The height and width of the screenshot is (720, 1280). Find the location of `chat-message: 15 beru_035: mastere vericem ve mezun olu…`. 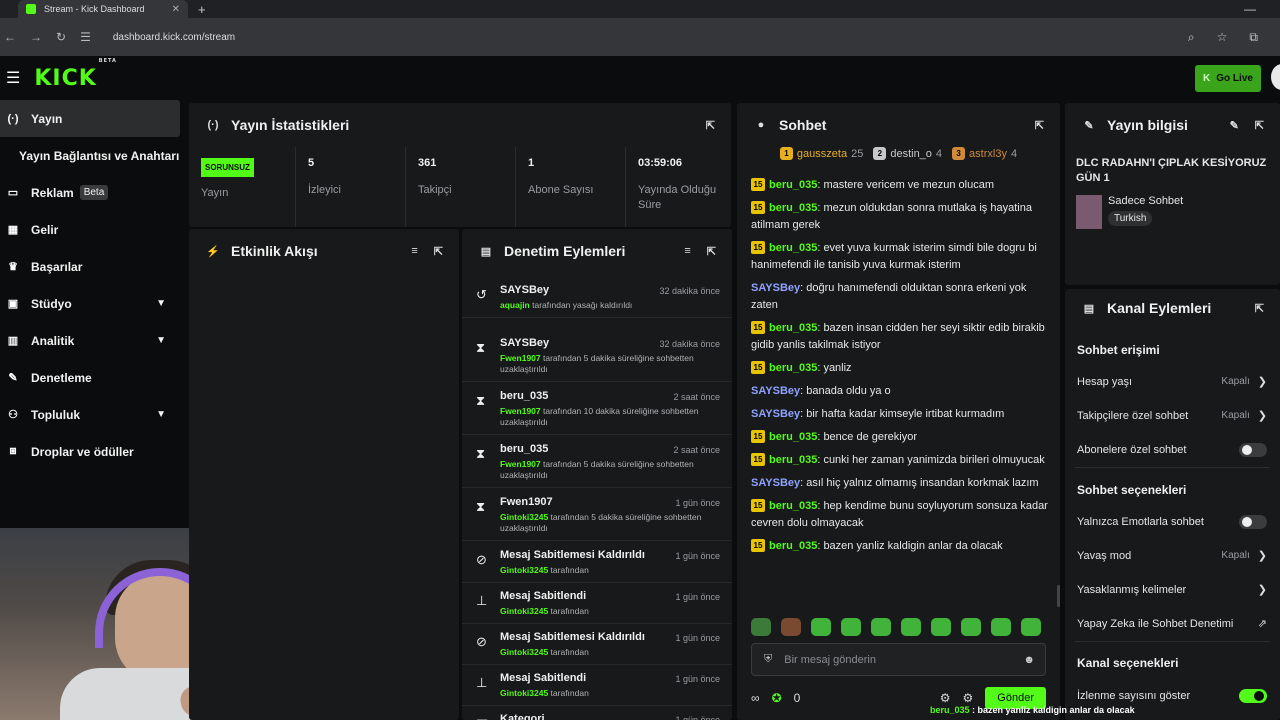

chat-message: 15 beru_035: mastere vericem ve mezun olu… is located at coordinates (901, 185).